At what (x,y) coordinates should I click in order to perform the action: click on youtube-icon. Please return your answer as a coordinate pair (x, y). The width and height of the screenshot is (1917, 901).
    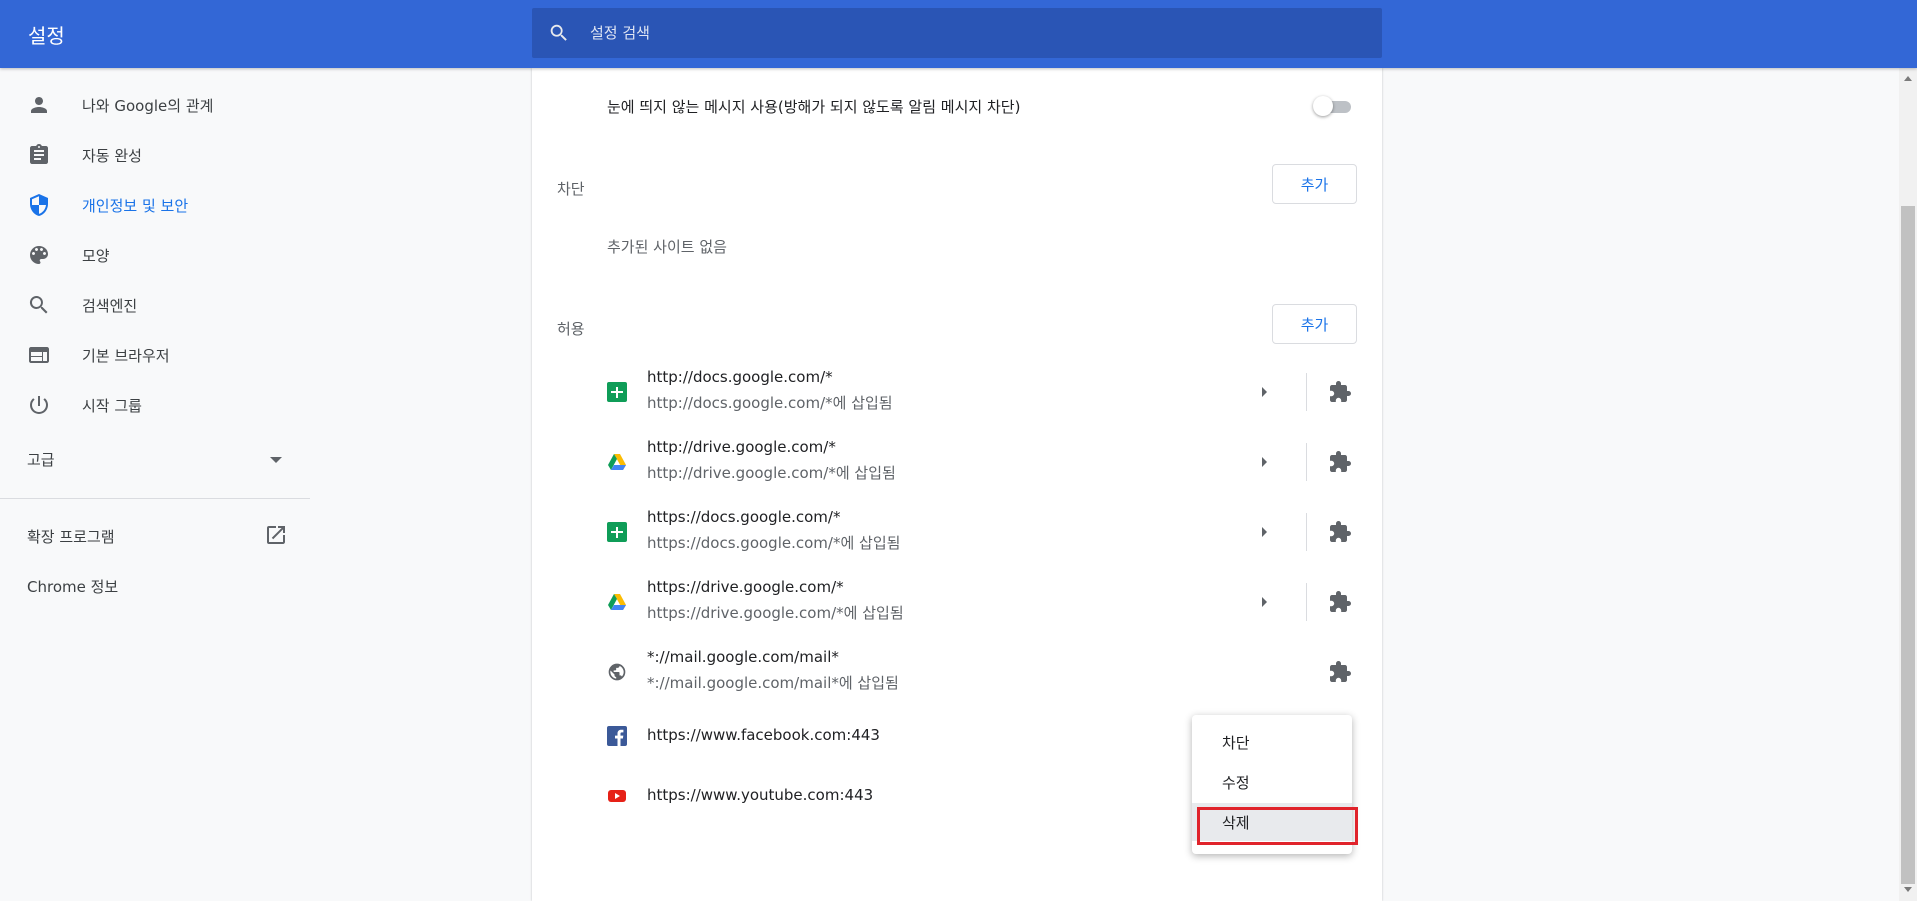
    Looking at the image, I should click on (617, 796).